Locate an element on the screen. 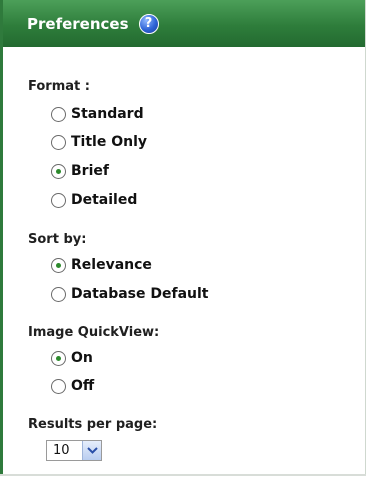 This screenshot has width=375, height=479. sort-option-relevance: Relevance is located at coordinates (101, 265).